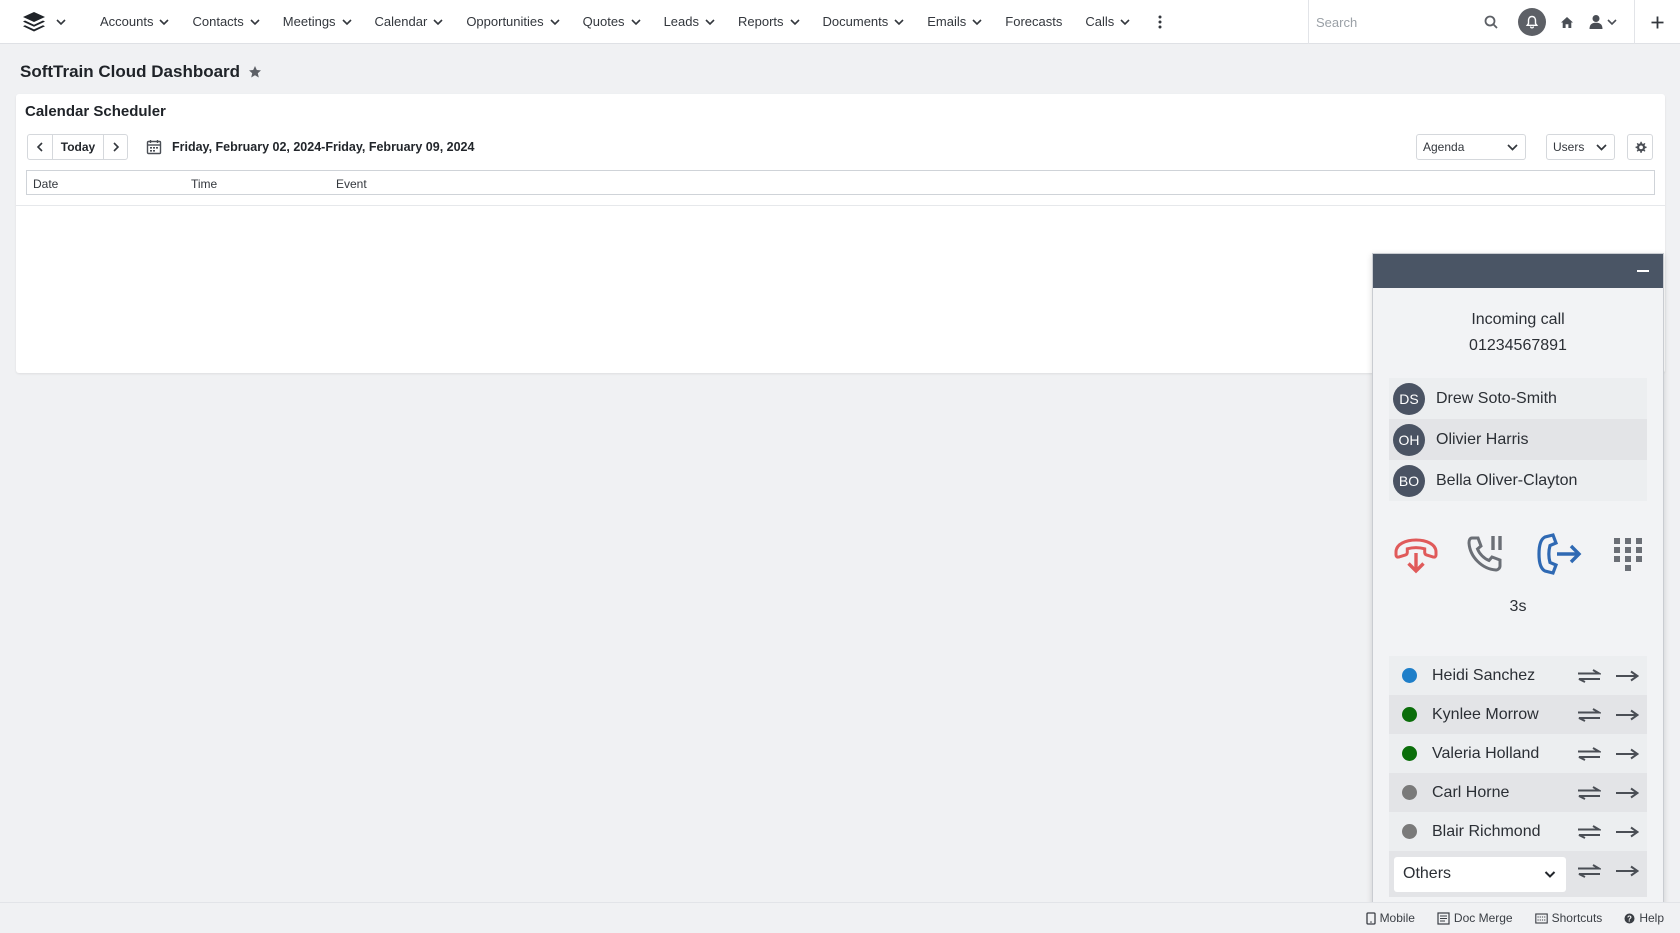  What do you see at coordinates (1160, 22) in the screenshot?
I see `more-modules-button` at bounding box center [1160, 22].